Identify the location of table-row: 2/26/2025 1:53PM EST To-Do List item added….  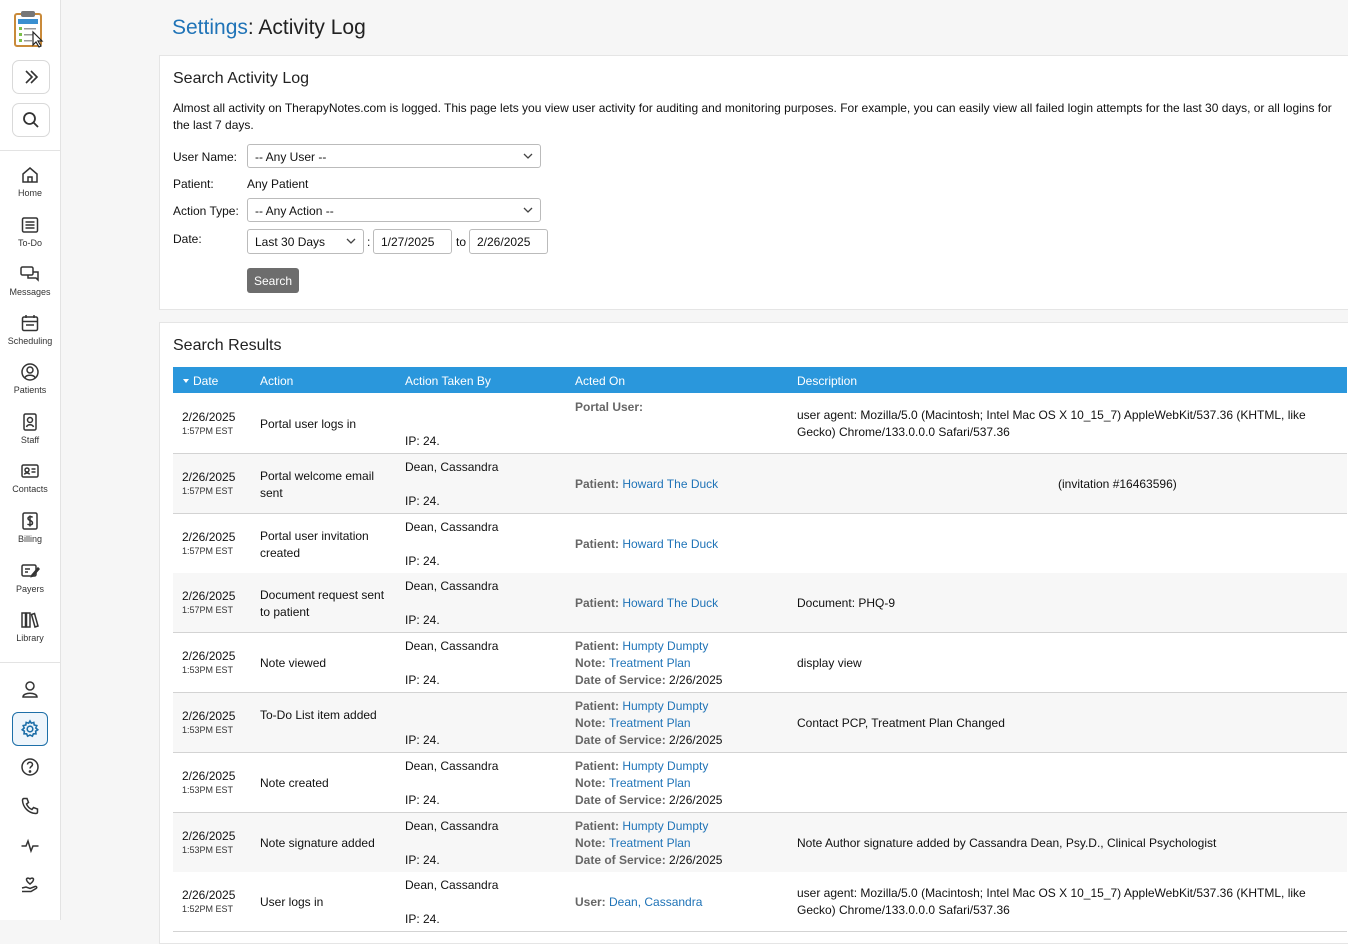
(760, 723).